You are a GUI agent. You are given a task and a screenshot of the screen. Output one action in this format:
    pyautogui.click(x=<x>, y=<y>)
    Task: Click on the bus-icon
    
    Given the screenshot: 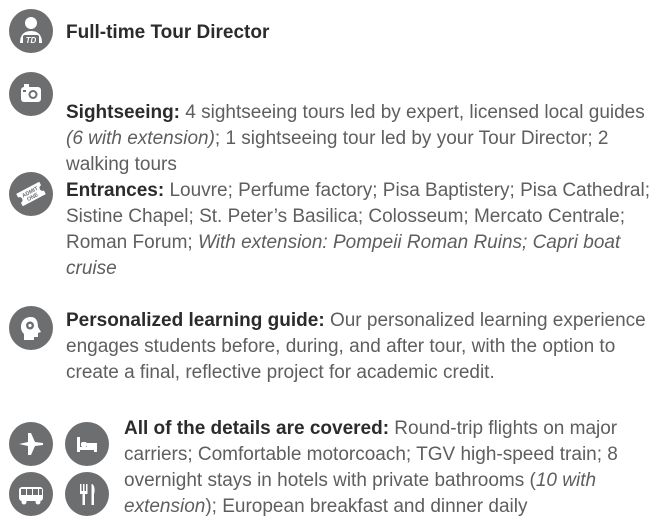 What is the action you would take?
    pyautogui.click(x=31, y=494)
    